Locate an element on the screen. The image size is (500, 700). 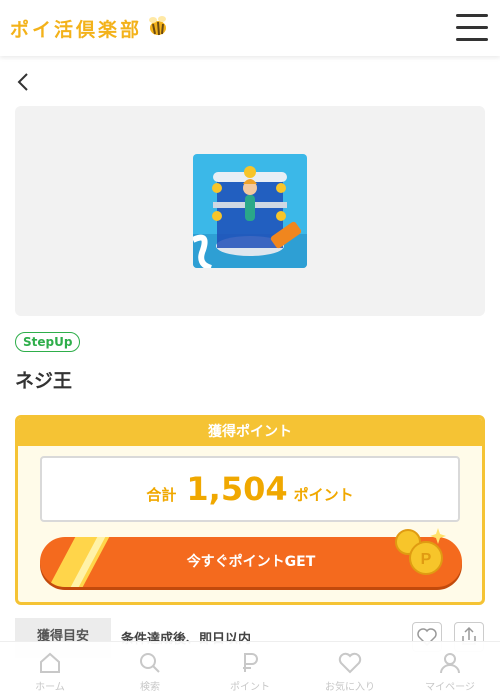
back-button is located at coordinates (24, 82).